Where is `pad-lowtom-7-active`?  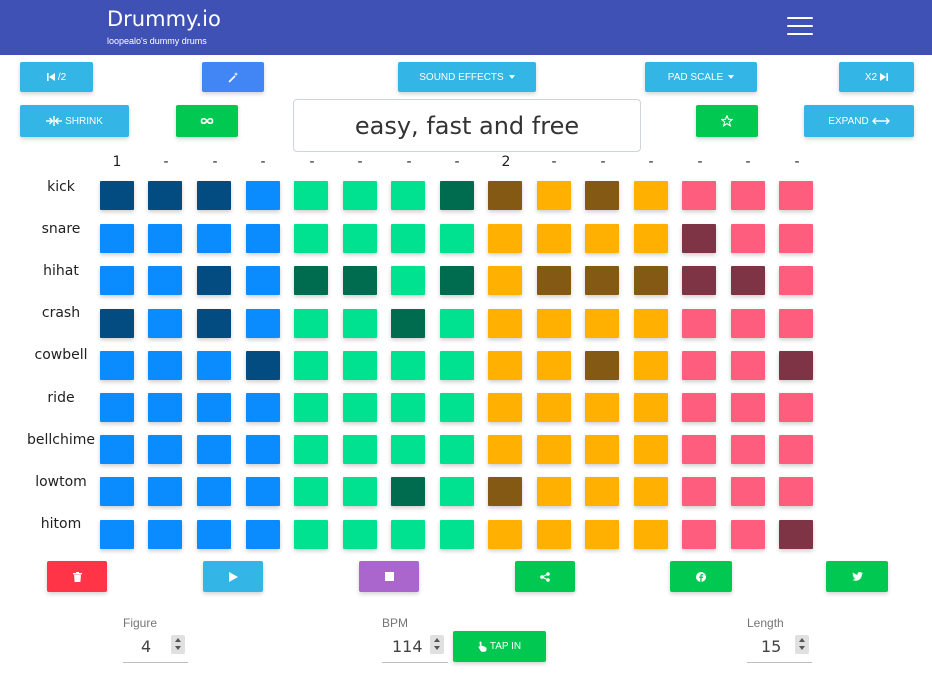 pad-lowtom-7-active is located at coordinates (408, 491).